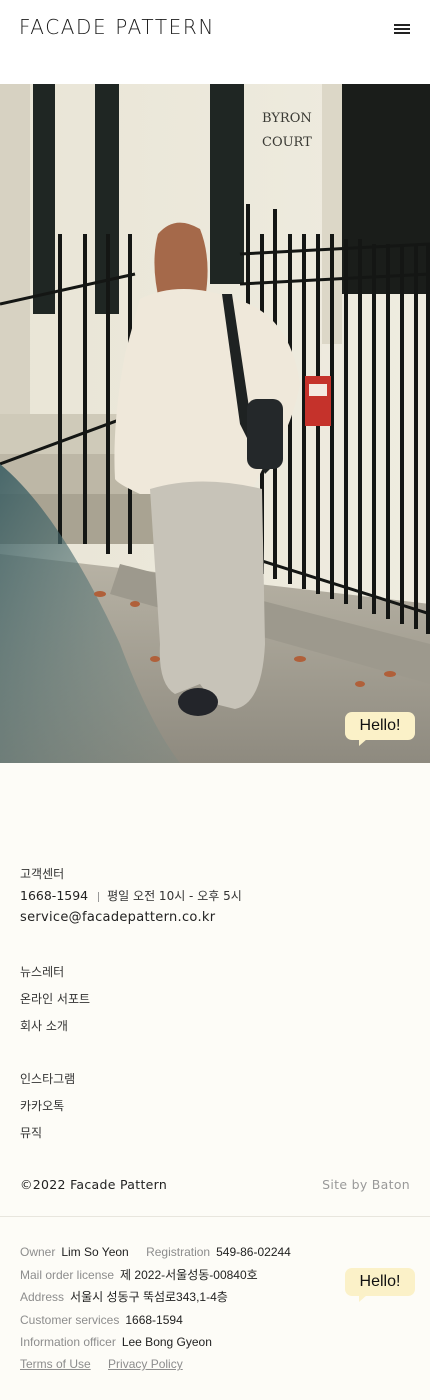  Describe the element at coordinates (380, 1285) in the screenshot. I see `chat-bubble-button-footer: Hello!` at that location.